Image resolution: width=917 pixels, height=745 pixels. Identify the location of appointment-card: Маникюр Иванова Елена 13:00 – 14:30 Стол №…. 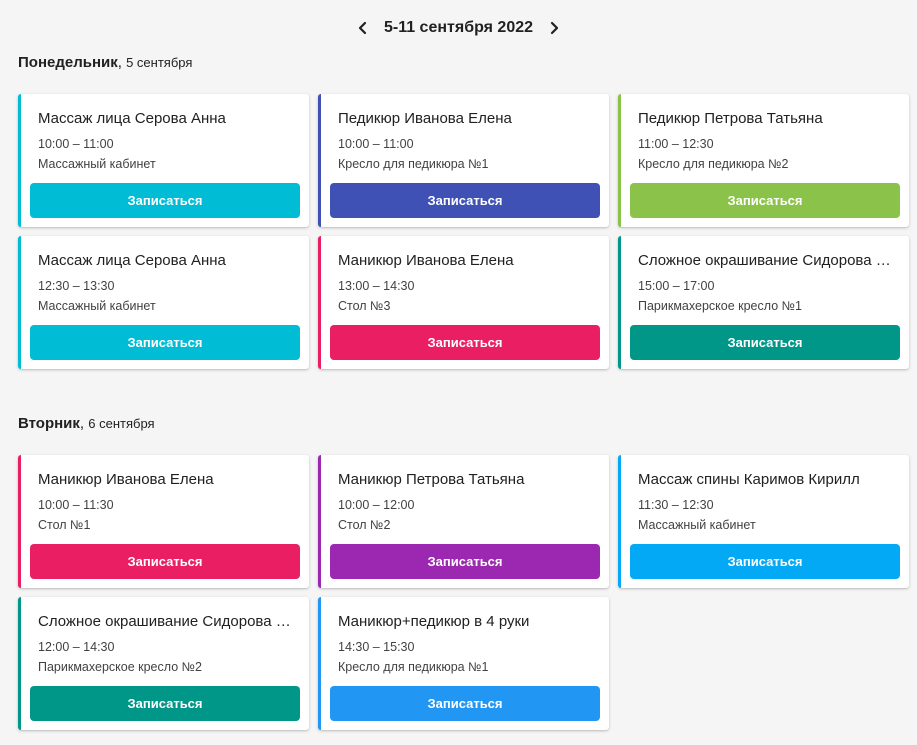
(463, 302).